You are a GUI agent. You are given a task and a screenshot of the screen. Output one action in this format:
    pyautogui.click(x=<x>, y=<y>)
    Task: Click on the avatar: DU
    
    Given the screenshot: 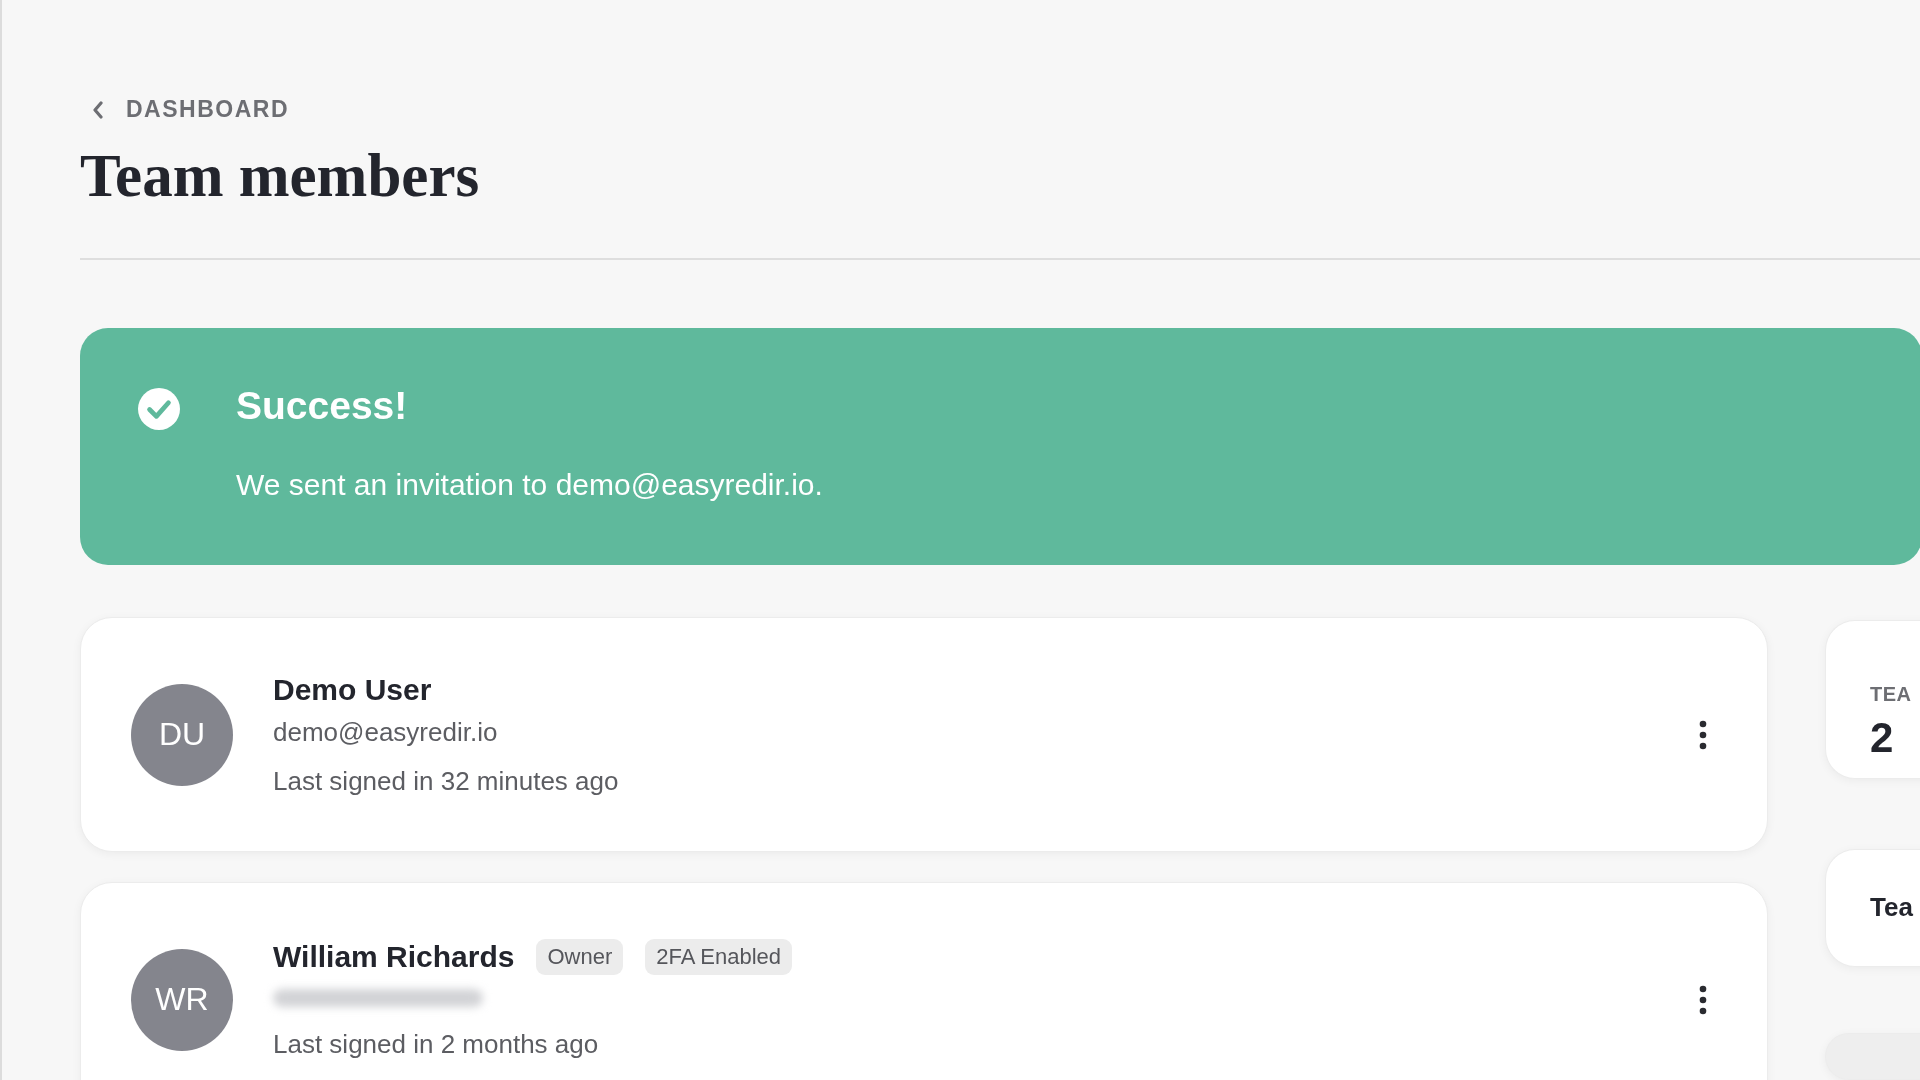 What is the action you would take?
    pyautogui.click(x=182, y=734)
    